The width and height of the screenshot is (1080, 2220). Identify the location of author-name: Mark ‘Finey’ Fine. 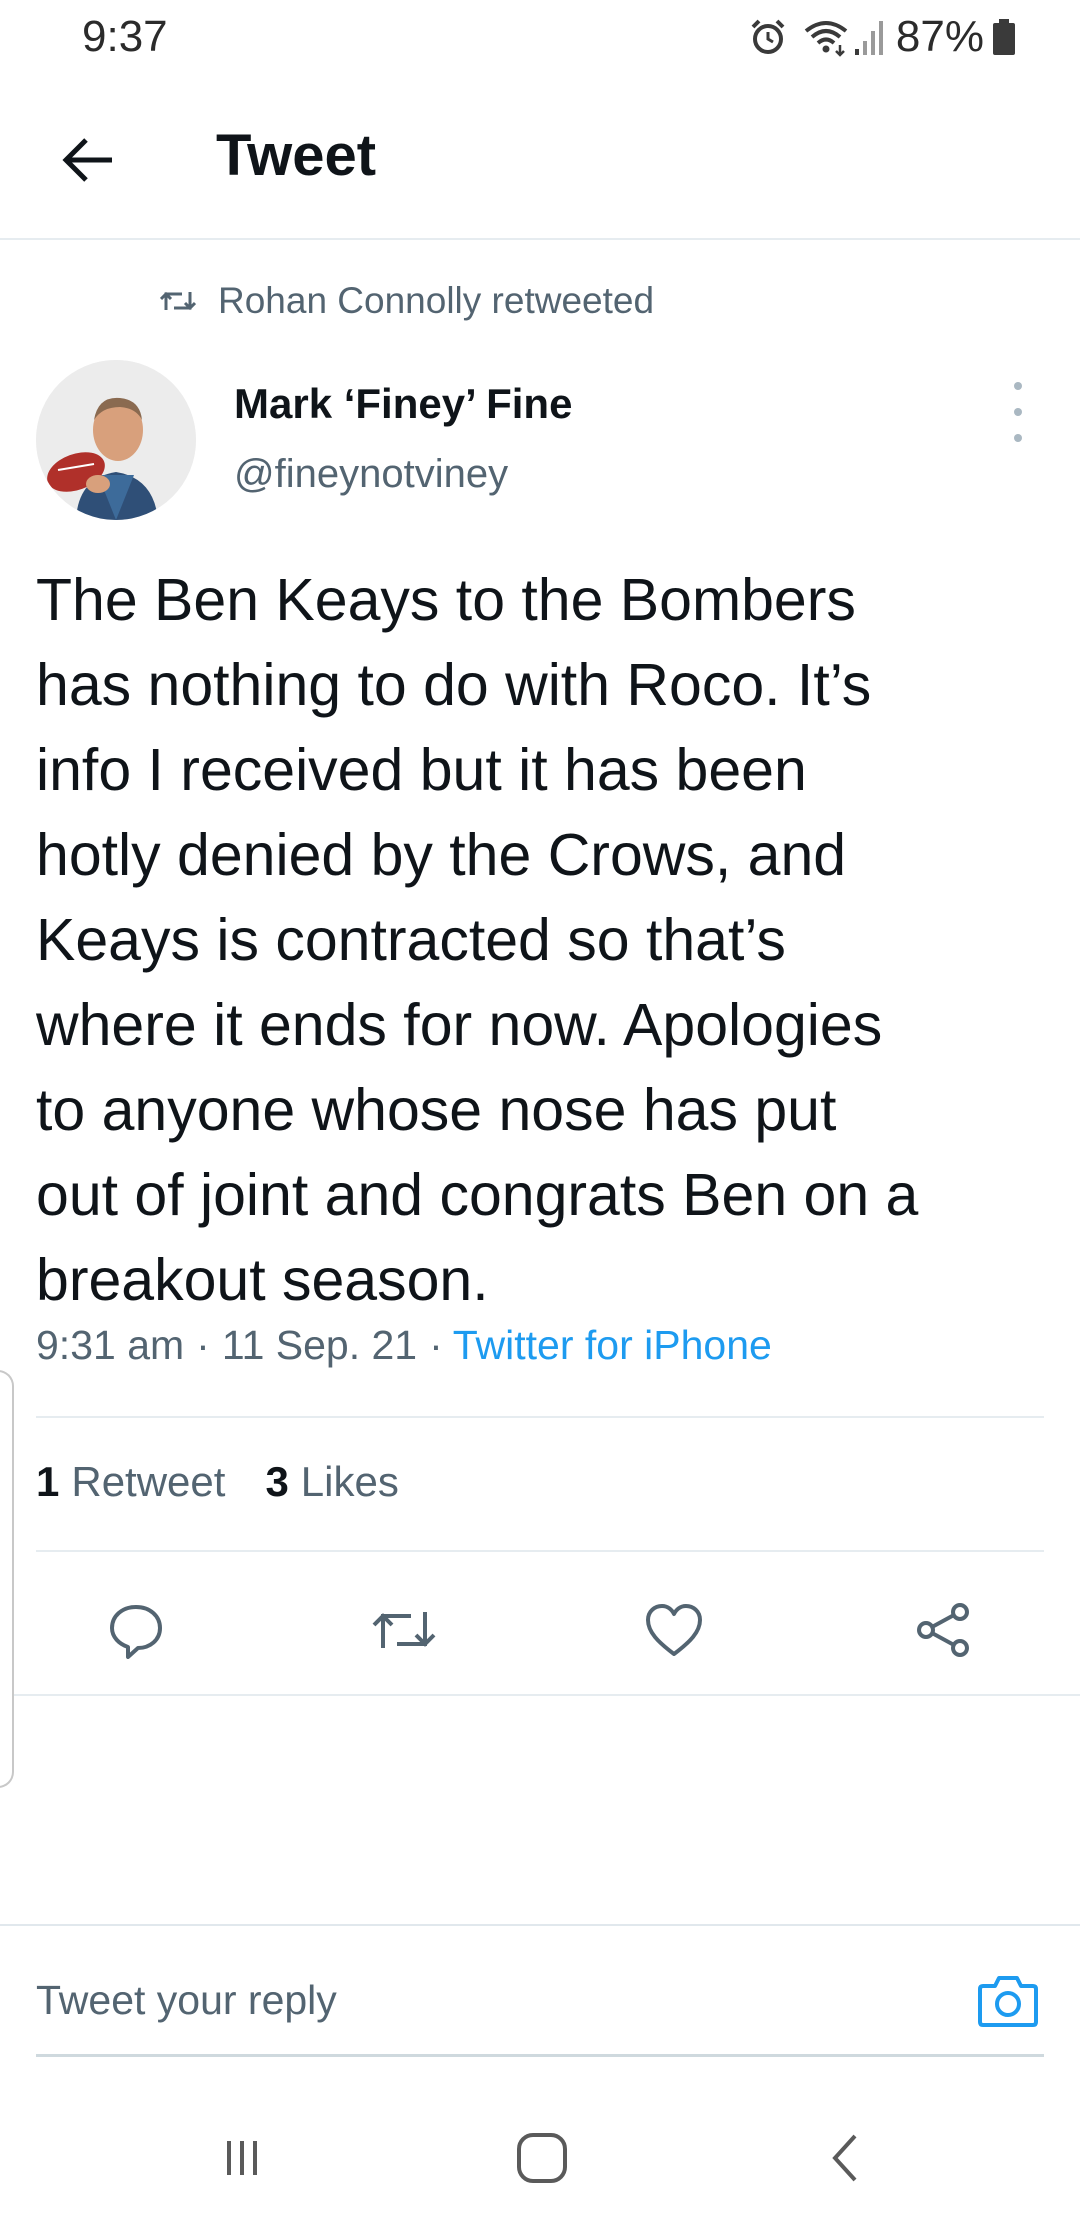
(403, 404).